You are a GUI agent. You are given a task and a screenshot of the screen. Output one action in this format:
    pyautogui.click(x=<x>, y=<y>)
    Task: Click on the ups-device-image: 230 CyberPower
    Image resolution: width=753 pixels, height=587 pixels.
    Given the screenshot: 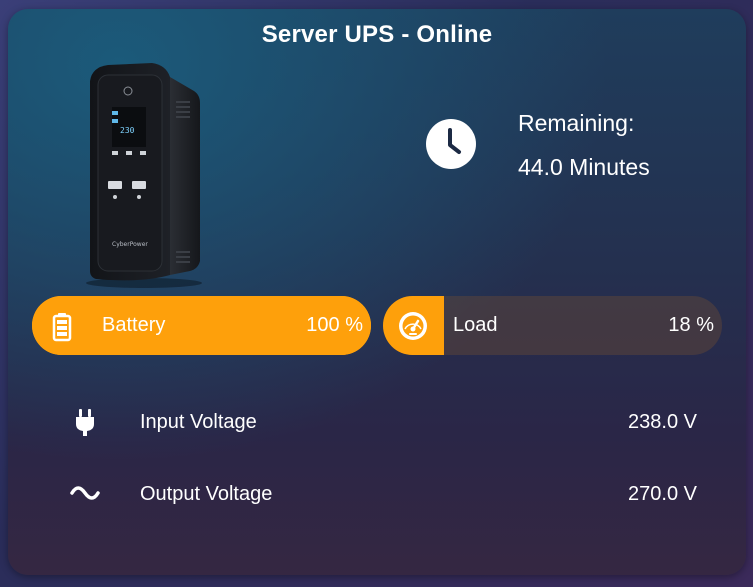 What is the action you would take?
    pyautogui.click(x=144, y=175)
    